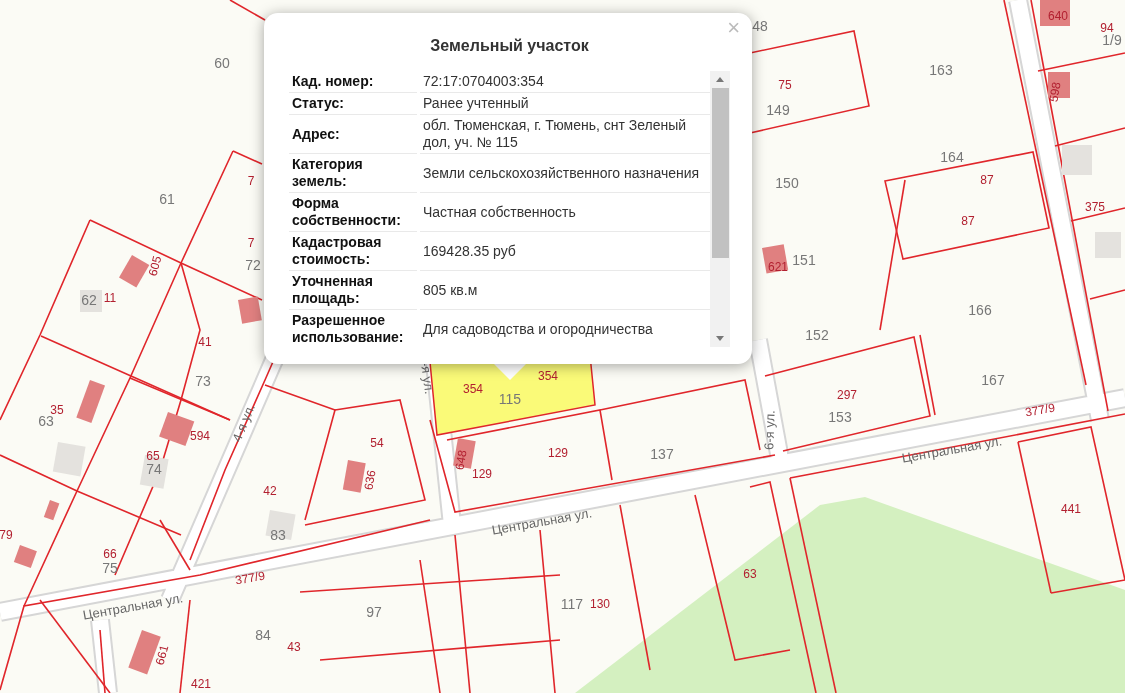  Describe the element at coordinates (760, 26) in the screenshot. I see `parcel-number: 48` at that location.